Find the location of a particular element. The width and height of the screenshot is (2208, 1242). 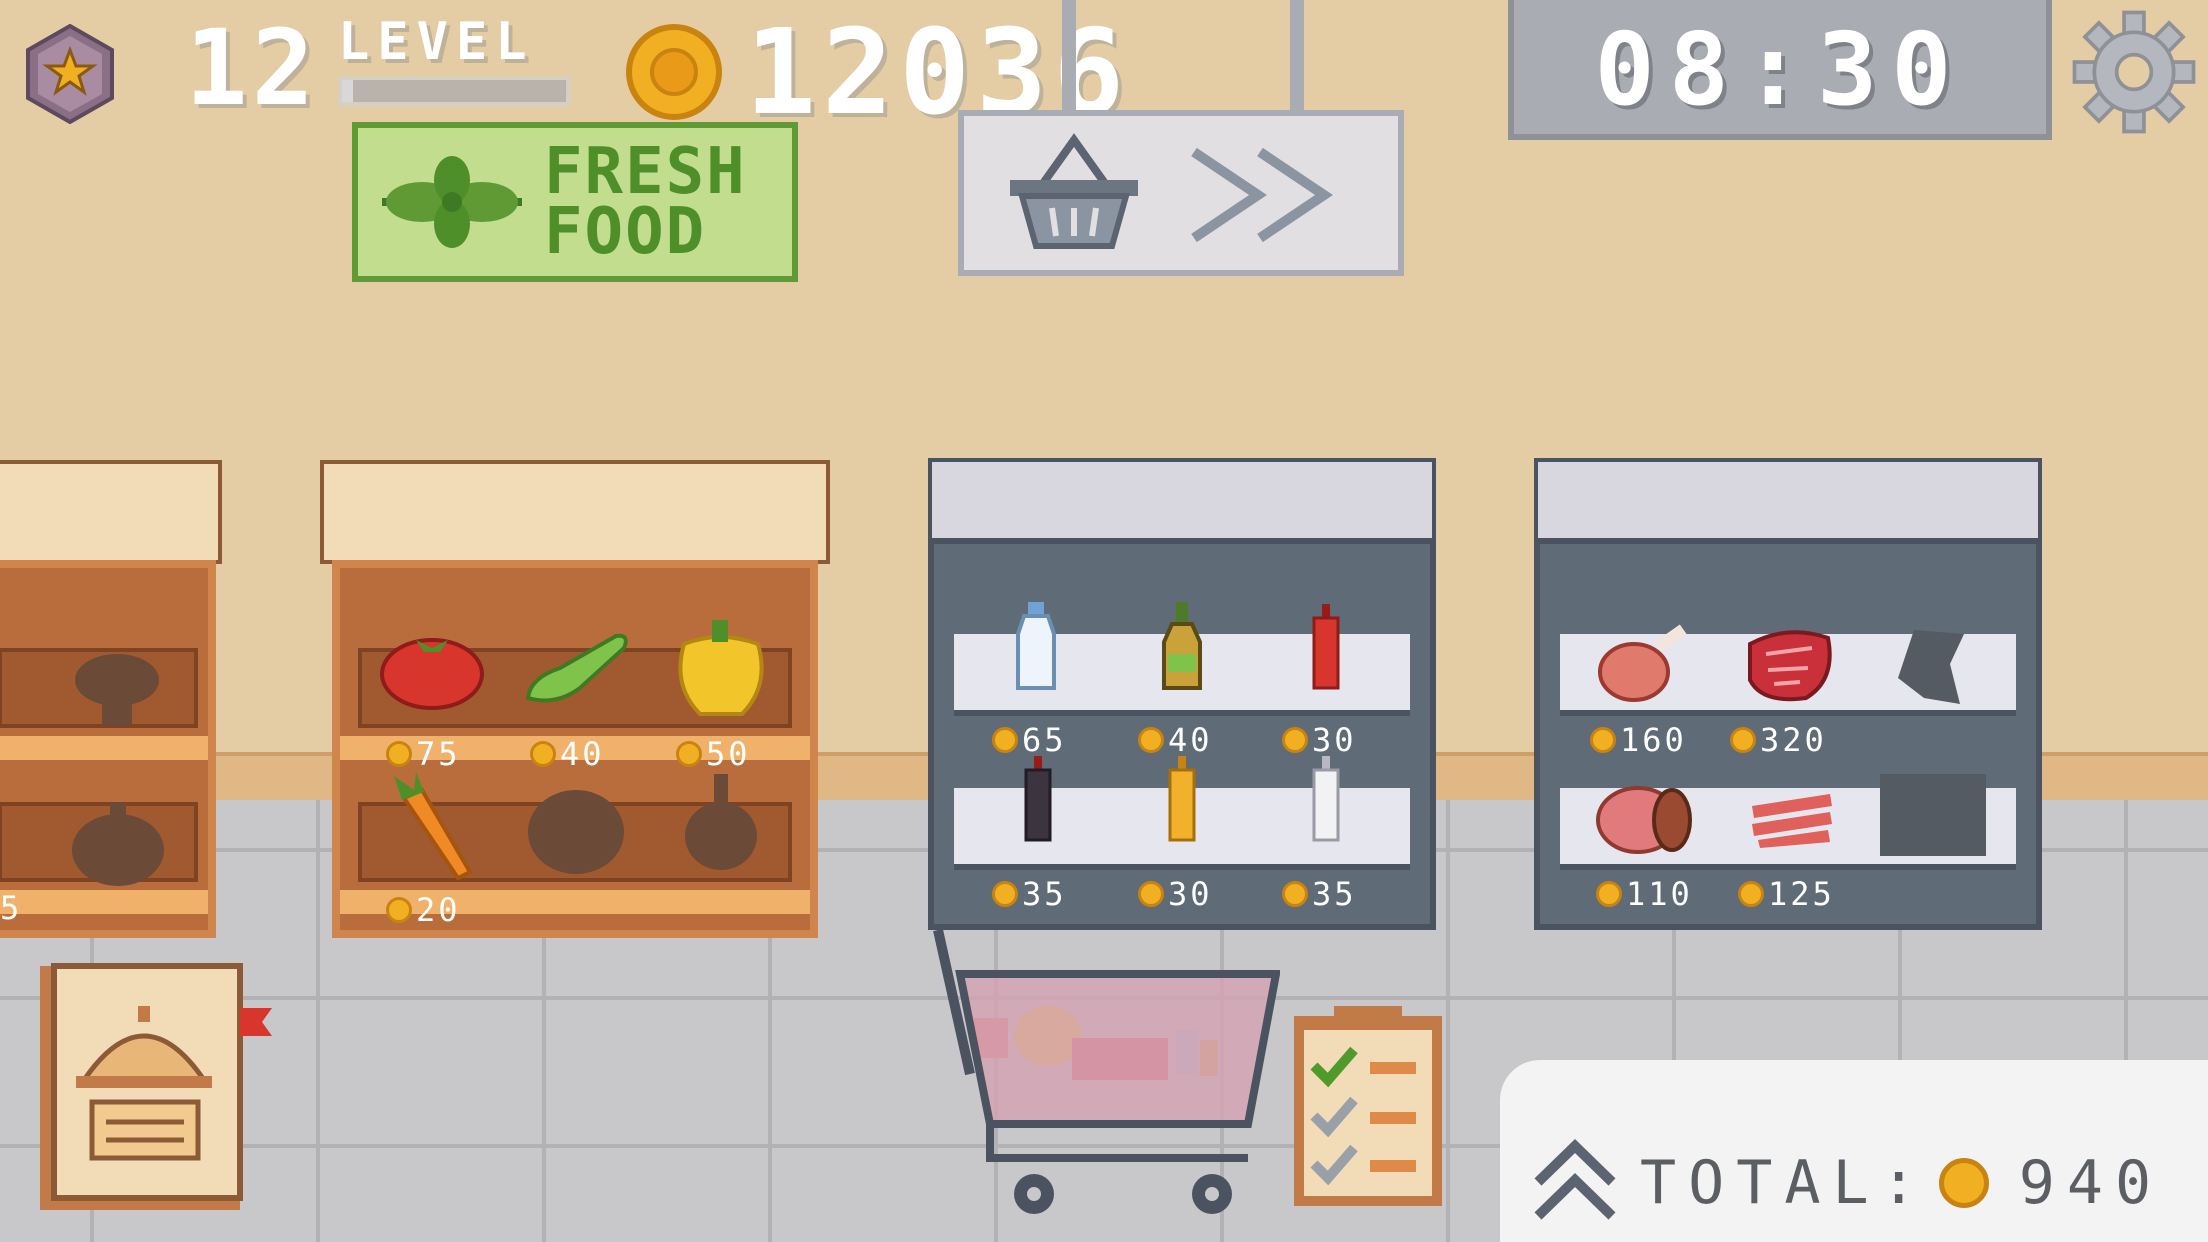

price-label: 20 is located at coordinates (423, 910).